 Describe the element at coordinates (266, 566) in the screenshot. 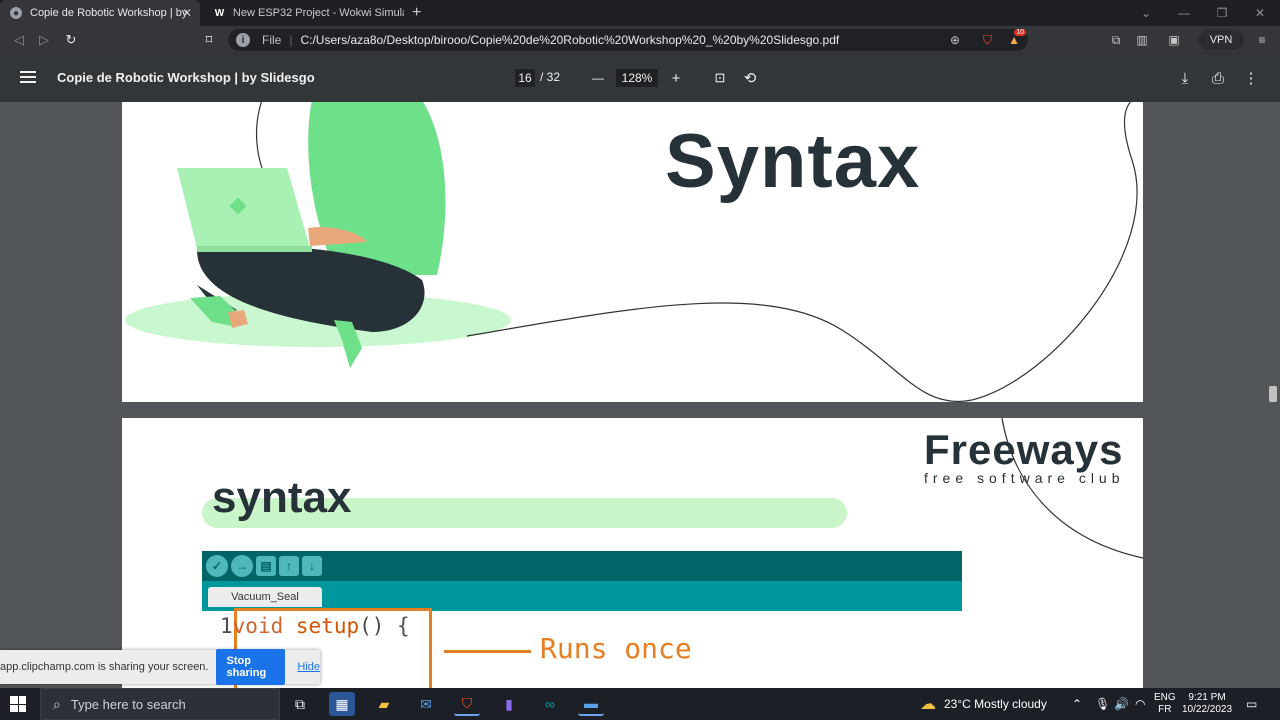

I see `new-icon: ▤` at that location.